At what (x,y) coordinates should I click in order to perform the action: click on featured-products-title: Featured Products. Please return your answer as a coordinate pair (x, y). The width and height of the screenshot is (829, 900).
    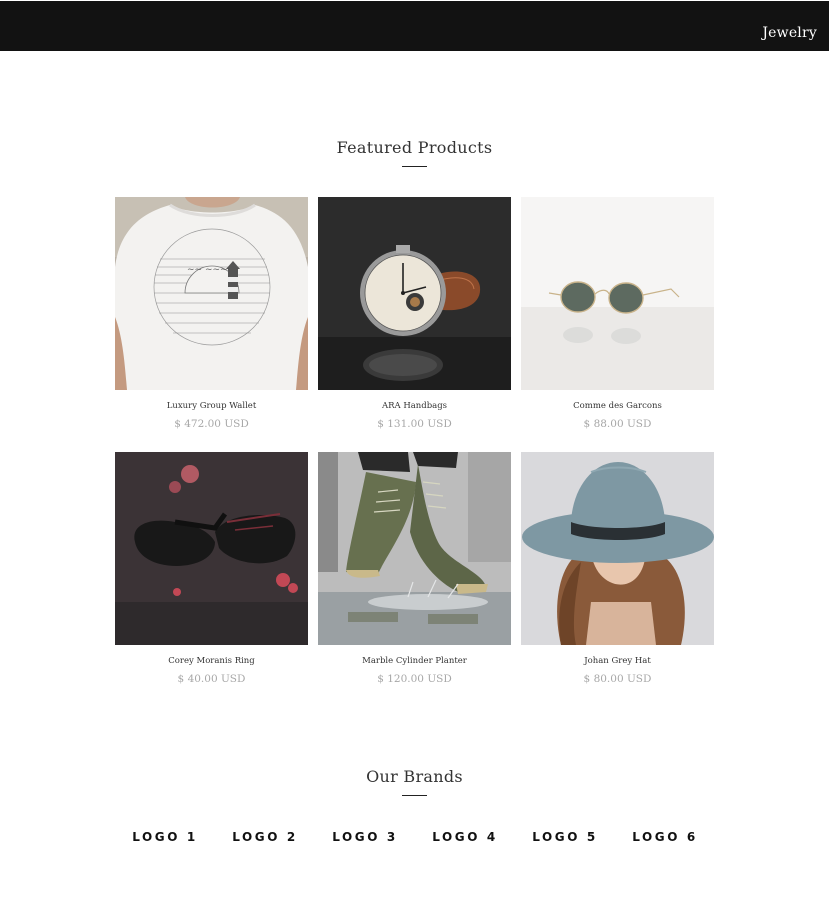
    Looking at the image, I should click on (414, 147).